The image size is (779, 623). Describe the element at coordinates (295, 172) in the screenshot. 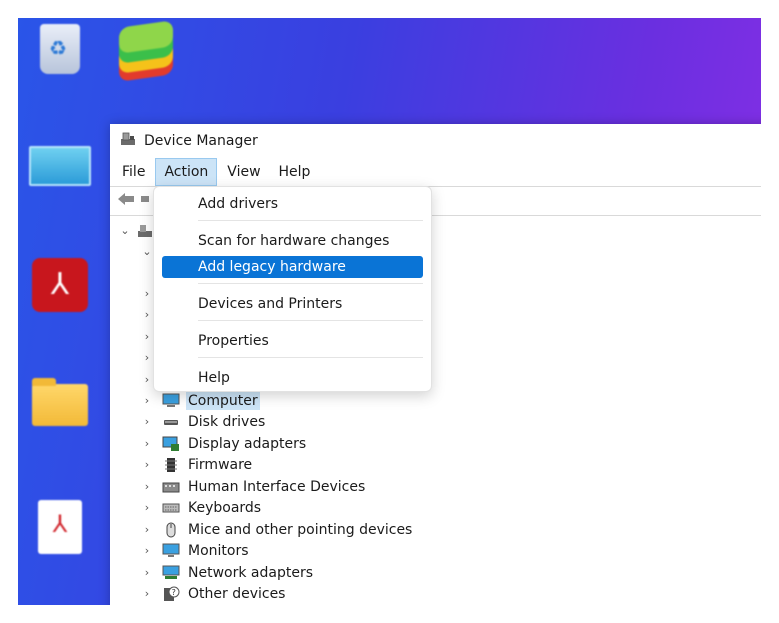

I see `menu-help: Help` at that location.